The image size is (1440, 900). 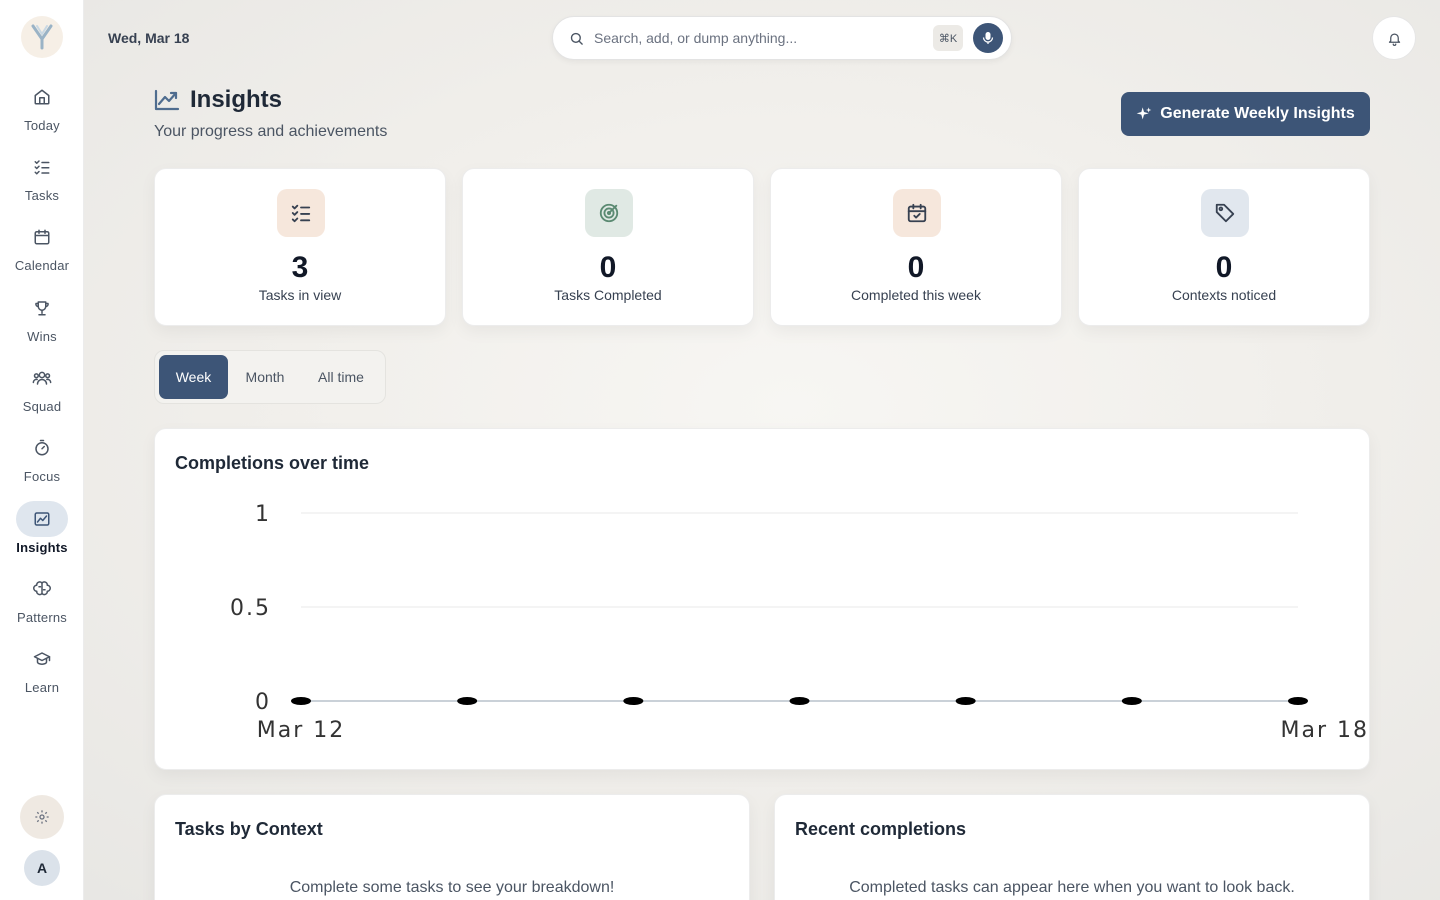 What do you see at coordinates (193, 377) in the screenshot?
I see `tab-week: Week` at bounding box center [193, 377].